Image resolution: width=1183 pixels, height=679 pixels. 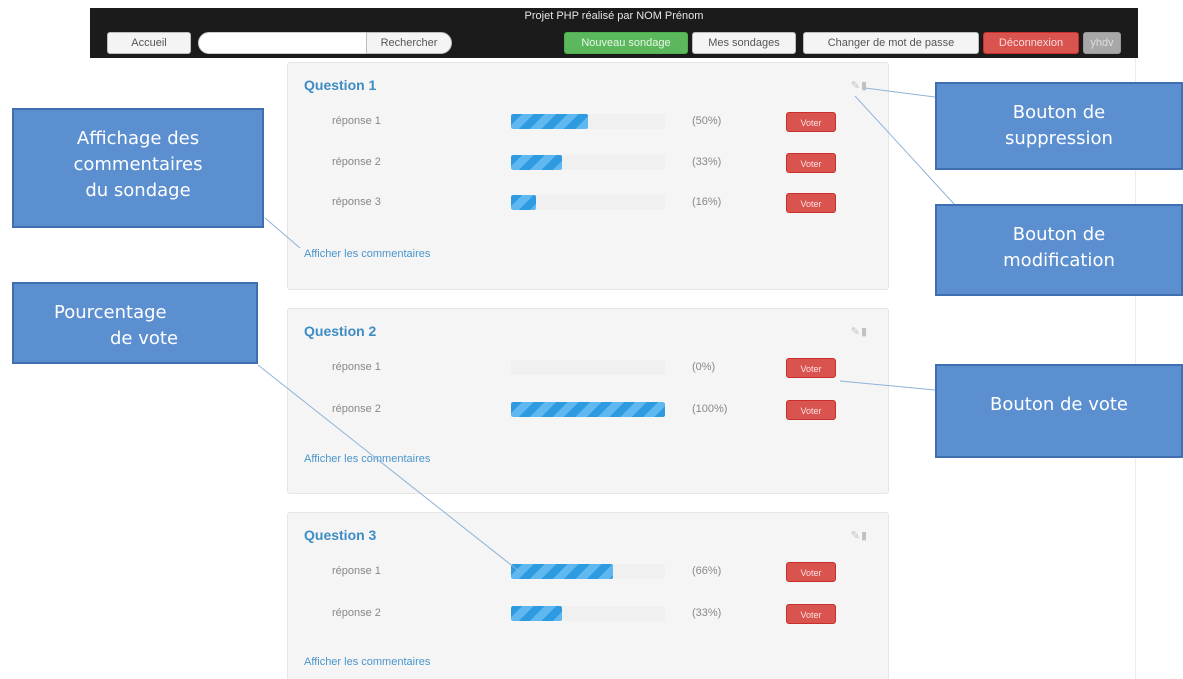 I want to click on callout-line: du sondage, so click(x=138, y=190).